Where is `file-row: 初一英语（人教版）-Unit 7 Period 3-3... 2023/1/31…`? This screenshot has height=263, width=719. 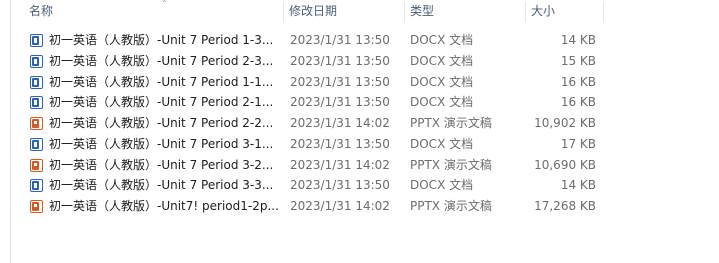 file-row: 初一英语（人教版）-Unit 7 Period 3-3... 2023/1/31… is located at coordinates (365, 185).